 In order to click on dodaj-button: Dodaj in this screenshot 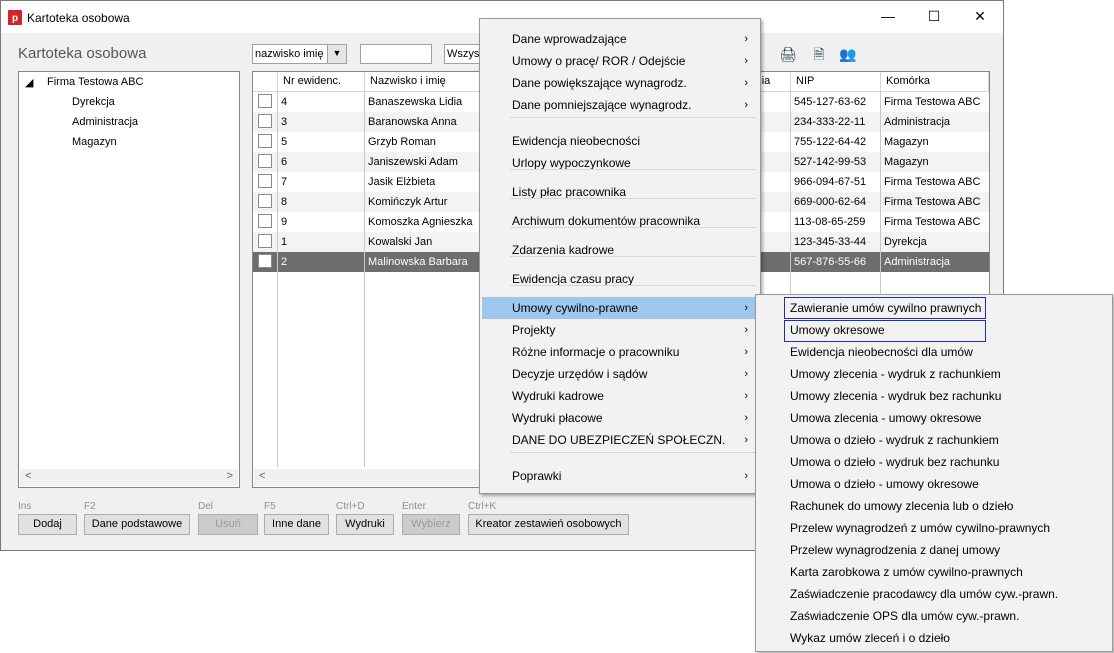, I will do `click(47, 524)`.